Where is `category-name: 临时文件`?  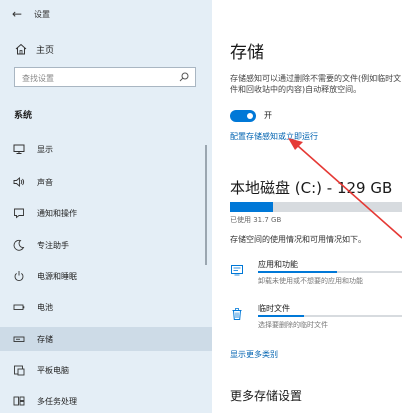 category-name: 临时文件 is located at coordinates (274, 308).